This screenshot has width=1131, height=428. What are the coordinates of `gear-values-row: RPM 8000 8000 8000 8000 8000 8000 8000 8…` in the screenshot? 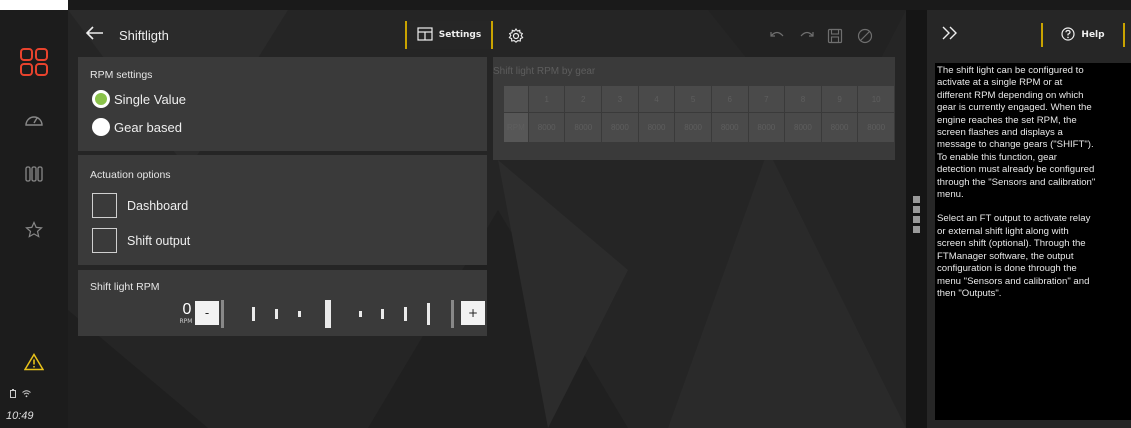 It's located at (699, 127).